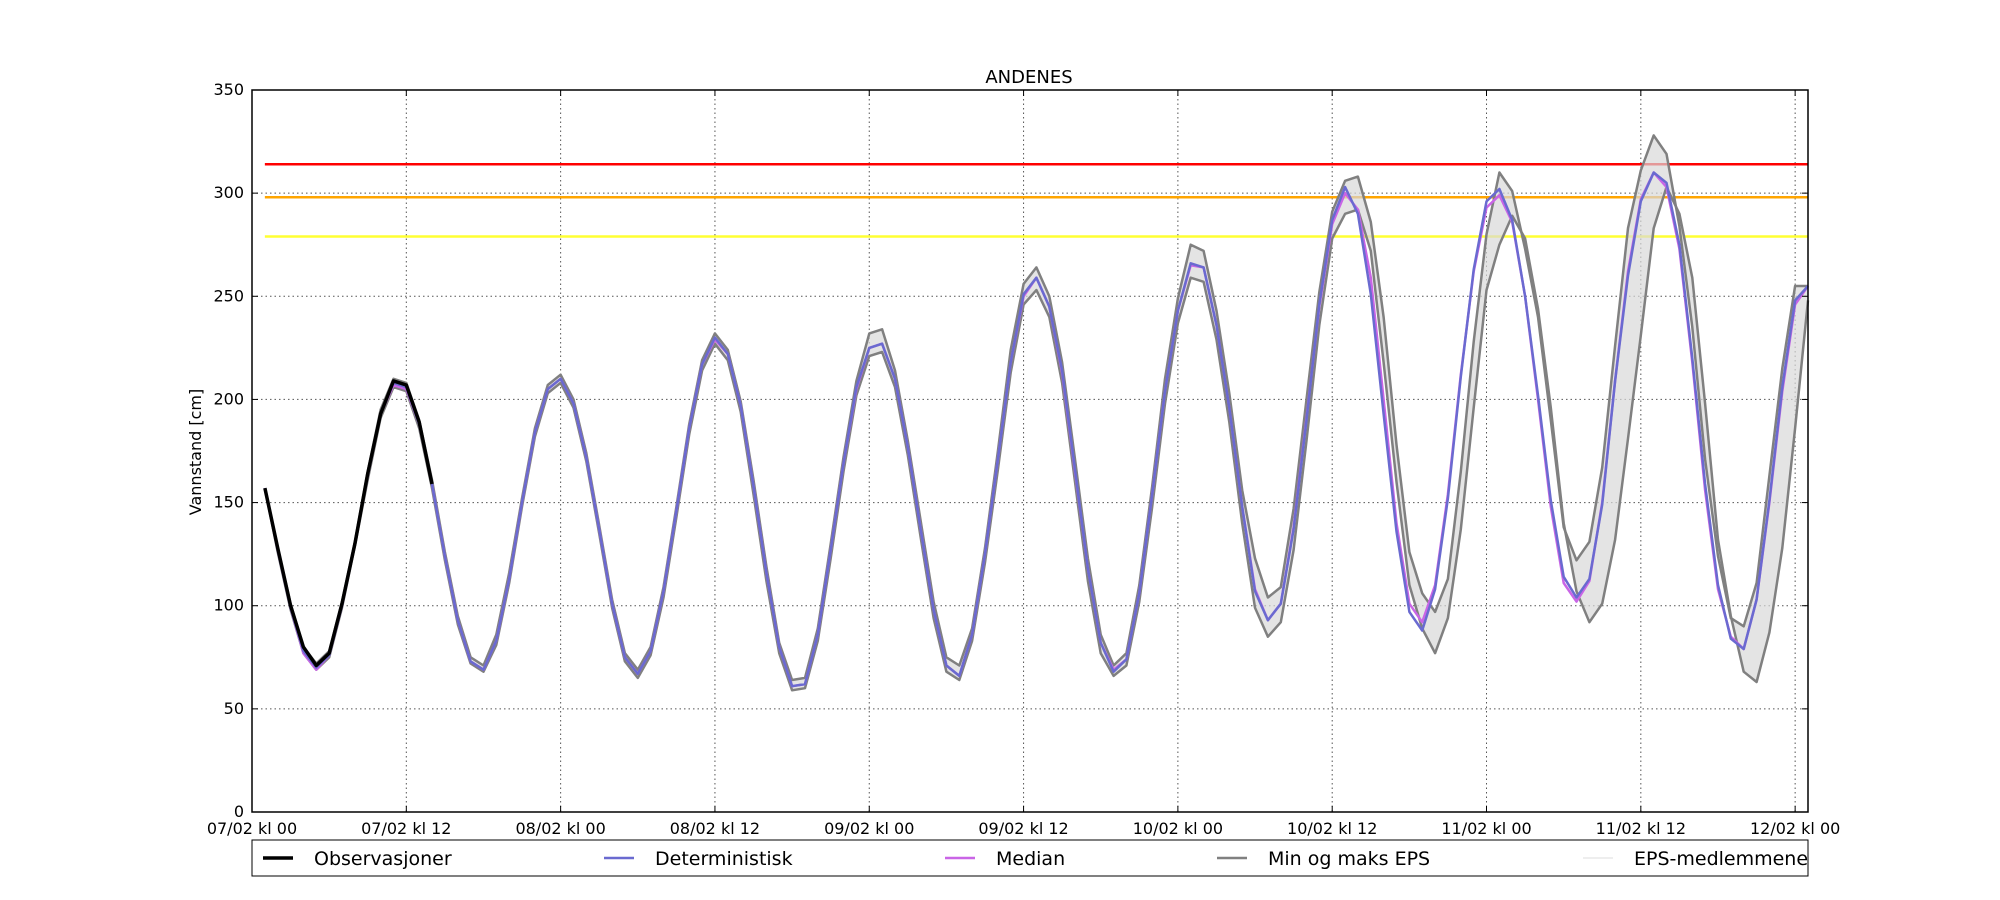 The image size is (2000, 900). Describe the element at coordinates (1332, 828) in the screenshot. I see `x-tick-label: 10/02 kl 12` at that location.